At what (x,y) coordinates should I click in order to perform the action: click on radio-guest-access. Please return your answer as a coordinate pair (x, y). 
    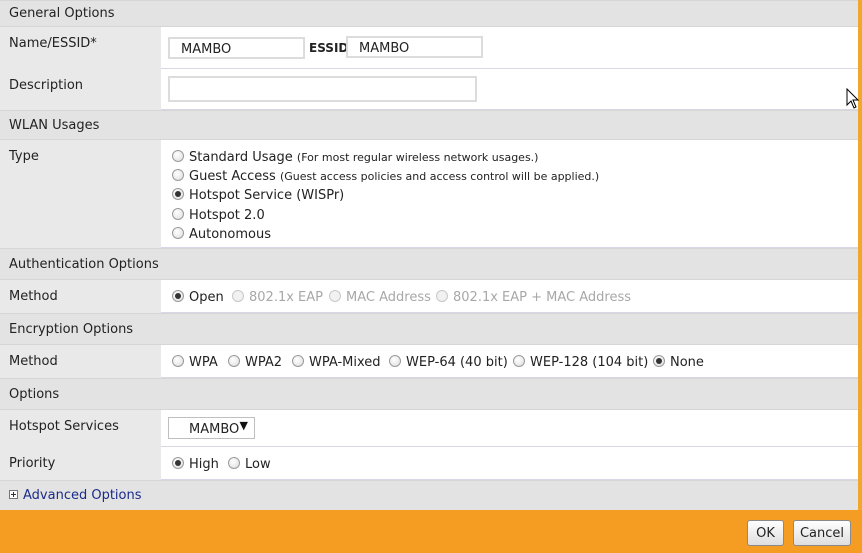
    Looking at the image, I should click on (178, 175).